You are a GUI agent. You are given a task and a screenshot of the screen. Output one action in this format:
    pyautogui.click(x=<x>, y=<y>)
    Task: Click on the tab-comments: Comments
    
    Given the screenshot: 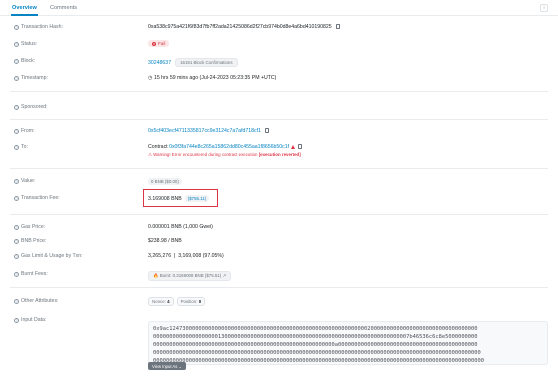 What is the action you would take?
    pyautogui.click(x=63, y=8)
    